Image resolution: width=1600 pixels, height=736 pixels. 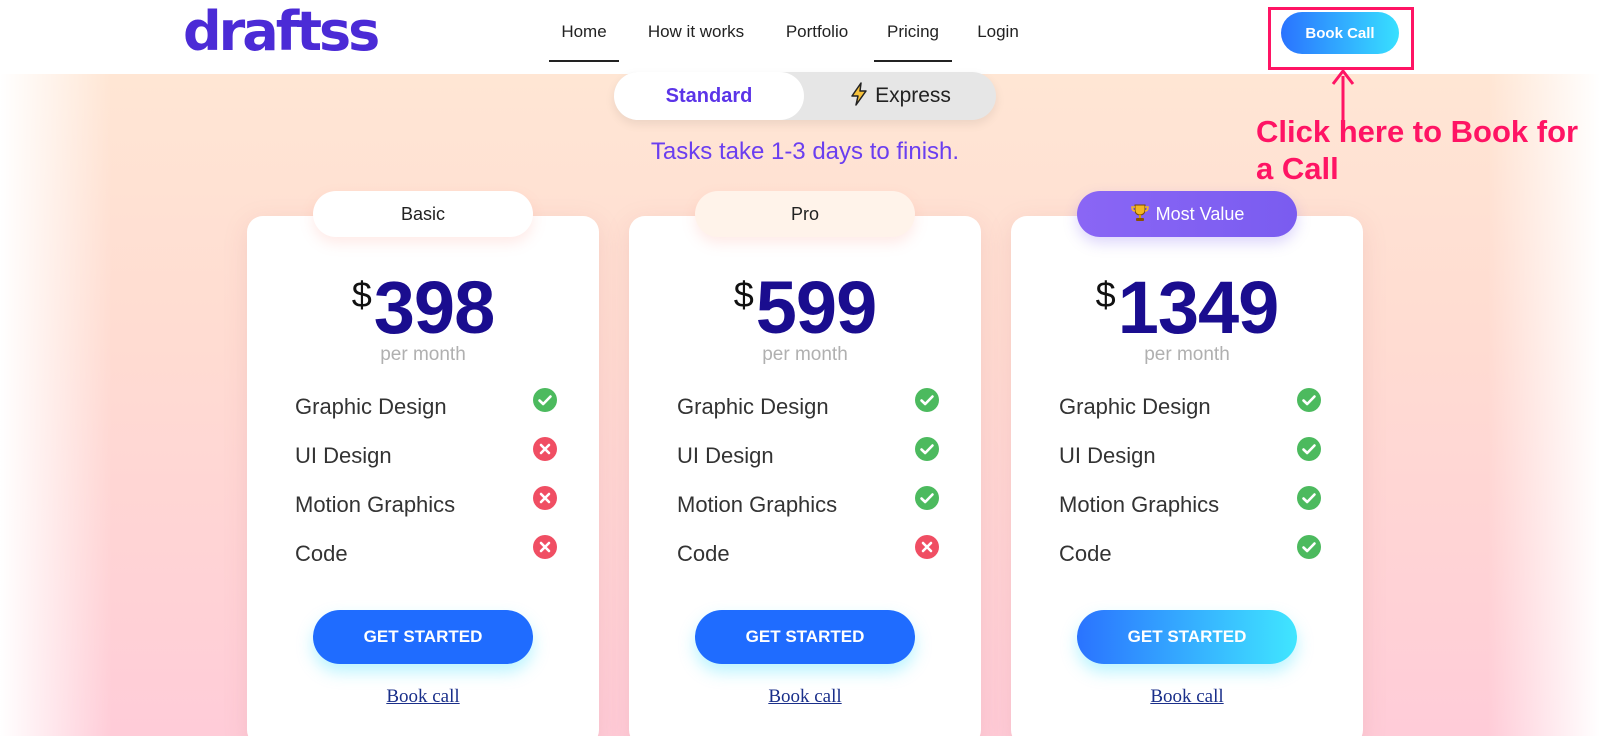 I want to click on book-call-button: Book Call, so click(x=1340, y=33).